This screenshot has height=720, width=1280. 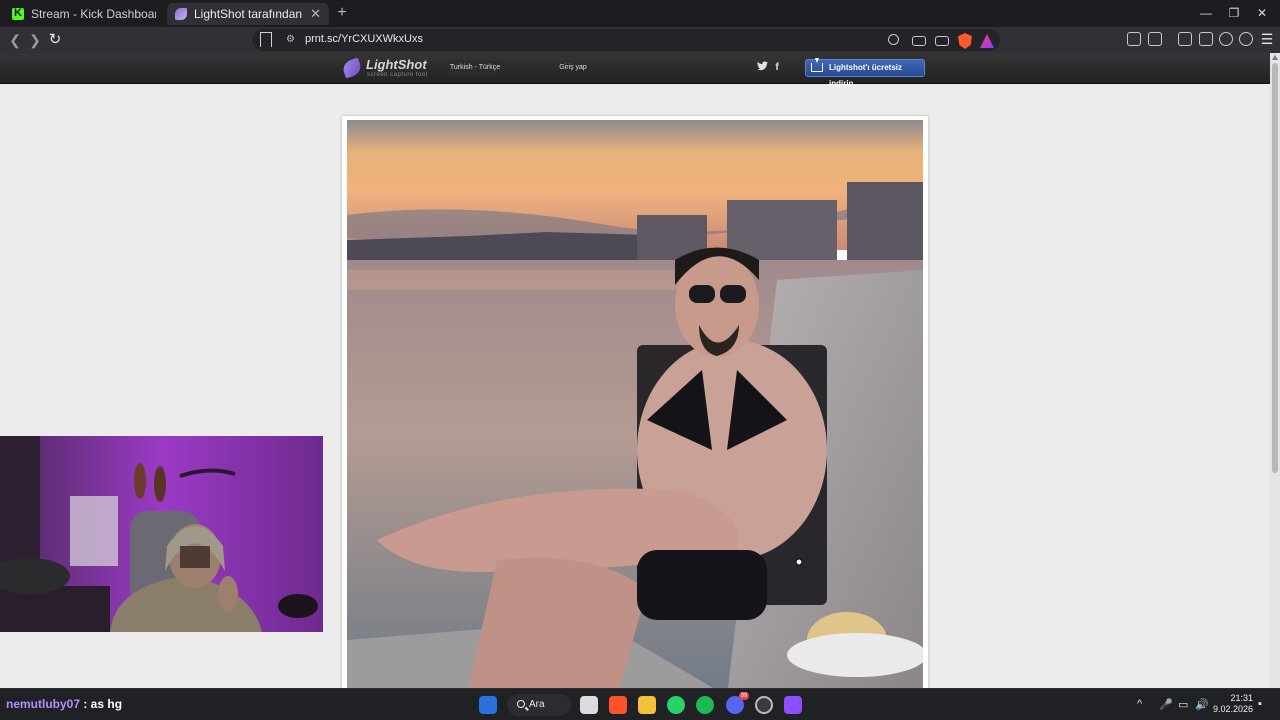 I want to click on screenshot-icon, so click(x=1155, y=39).